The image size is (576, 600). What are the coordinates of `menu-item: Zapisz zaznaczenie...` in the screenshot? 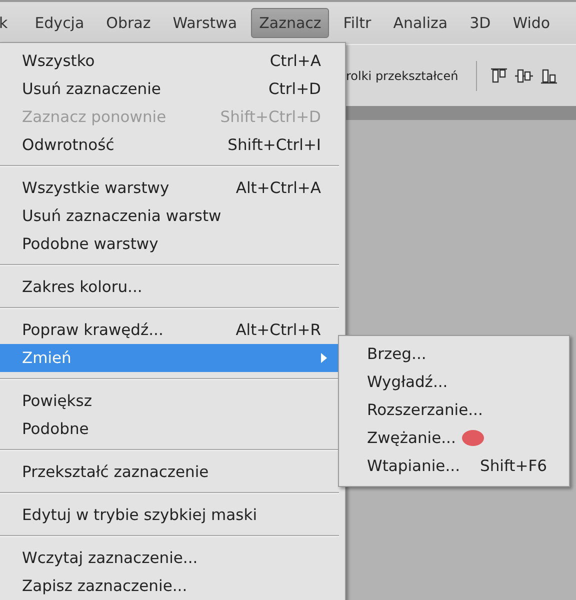 It's located at (172, 586).